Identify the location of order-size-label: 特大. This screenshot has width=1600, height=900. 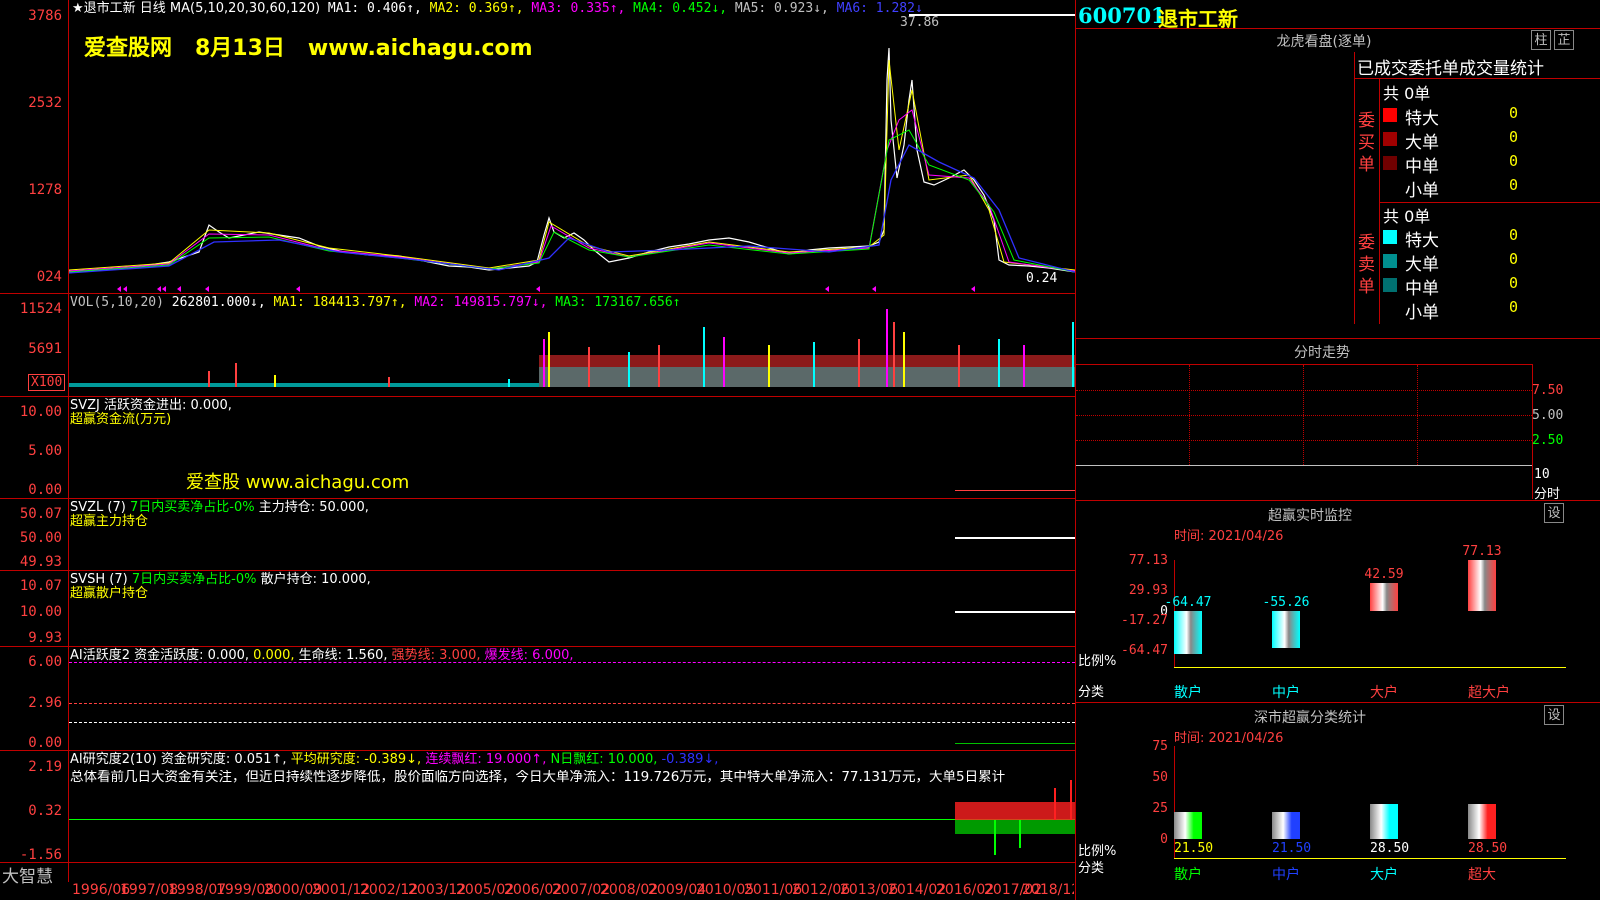
(1422, 119).